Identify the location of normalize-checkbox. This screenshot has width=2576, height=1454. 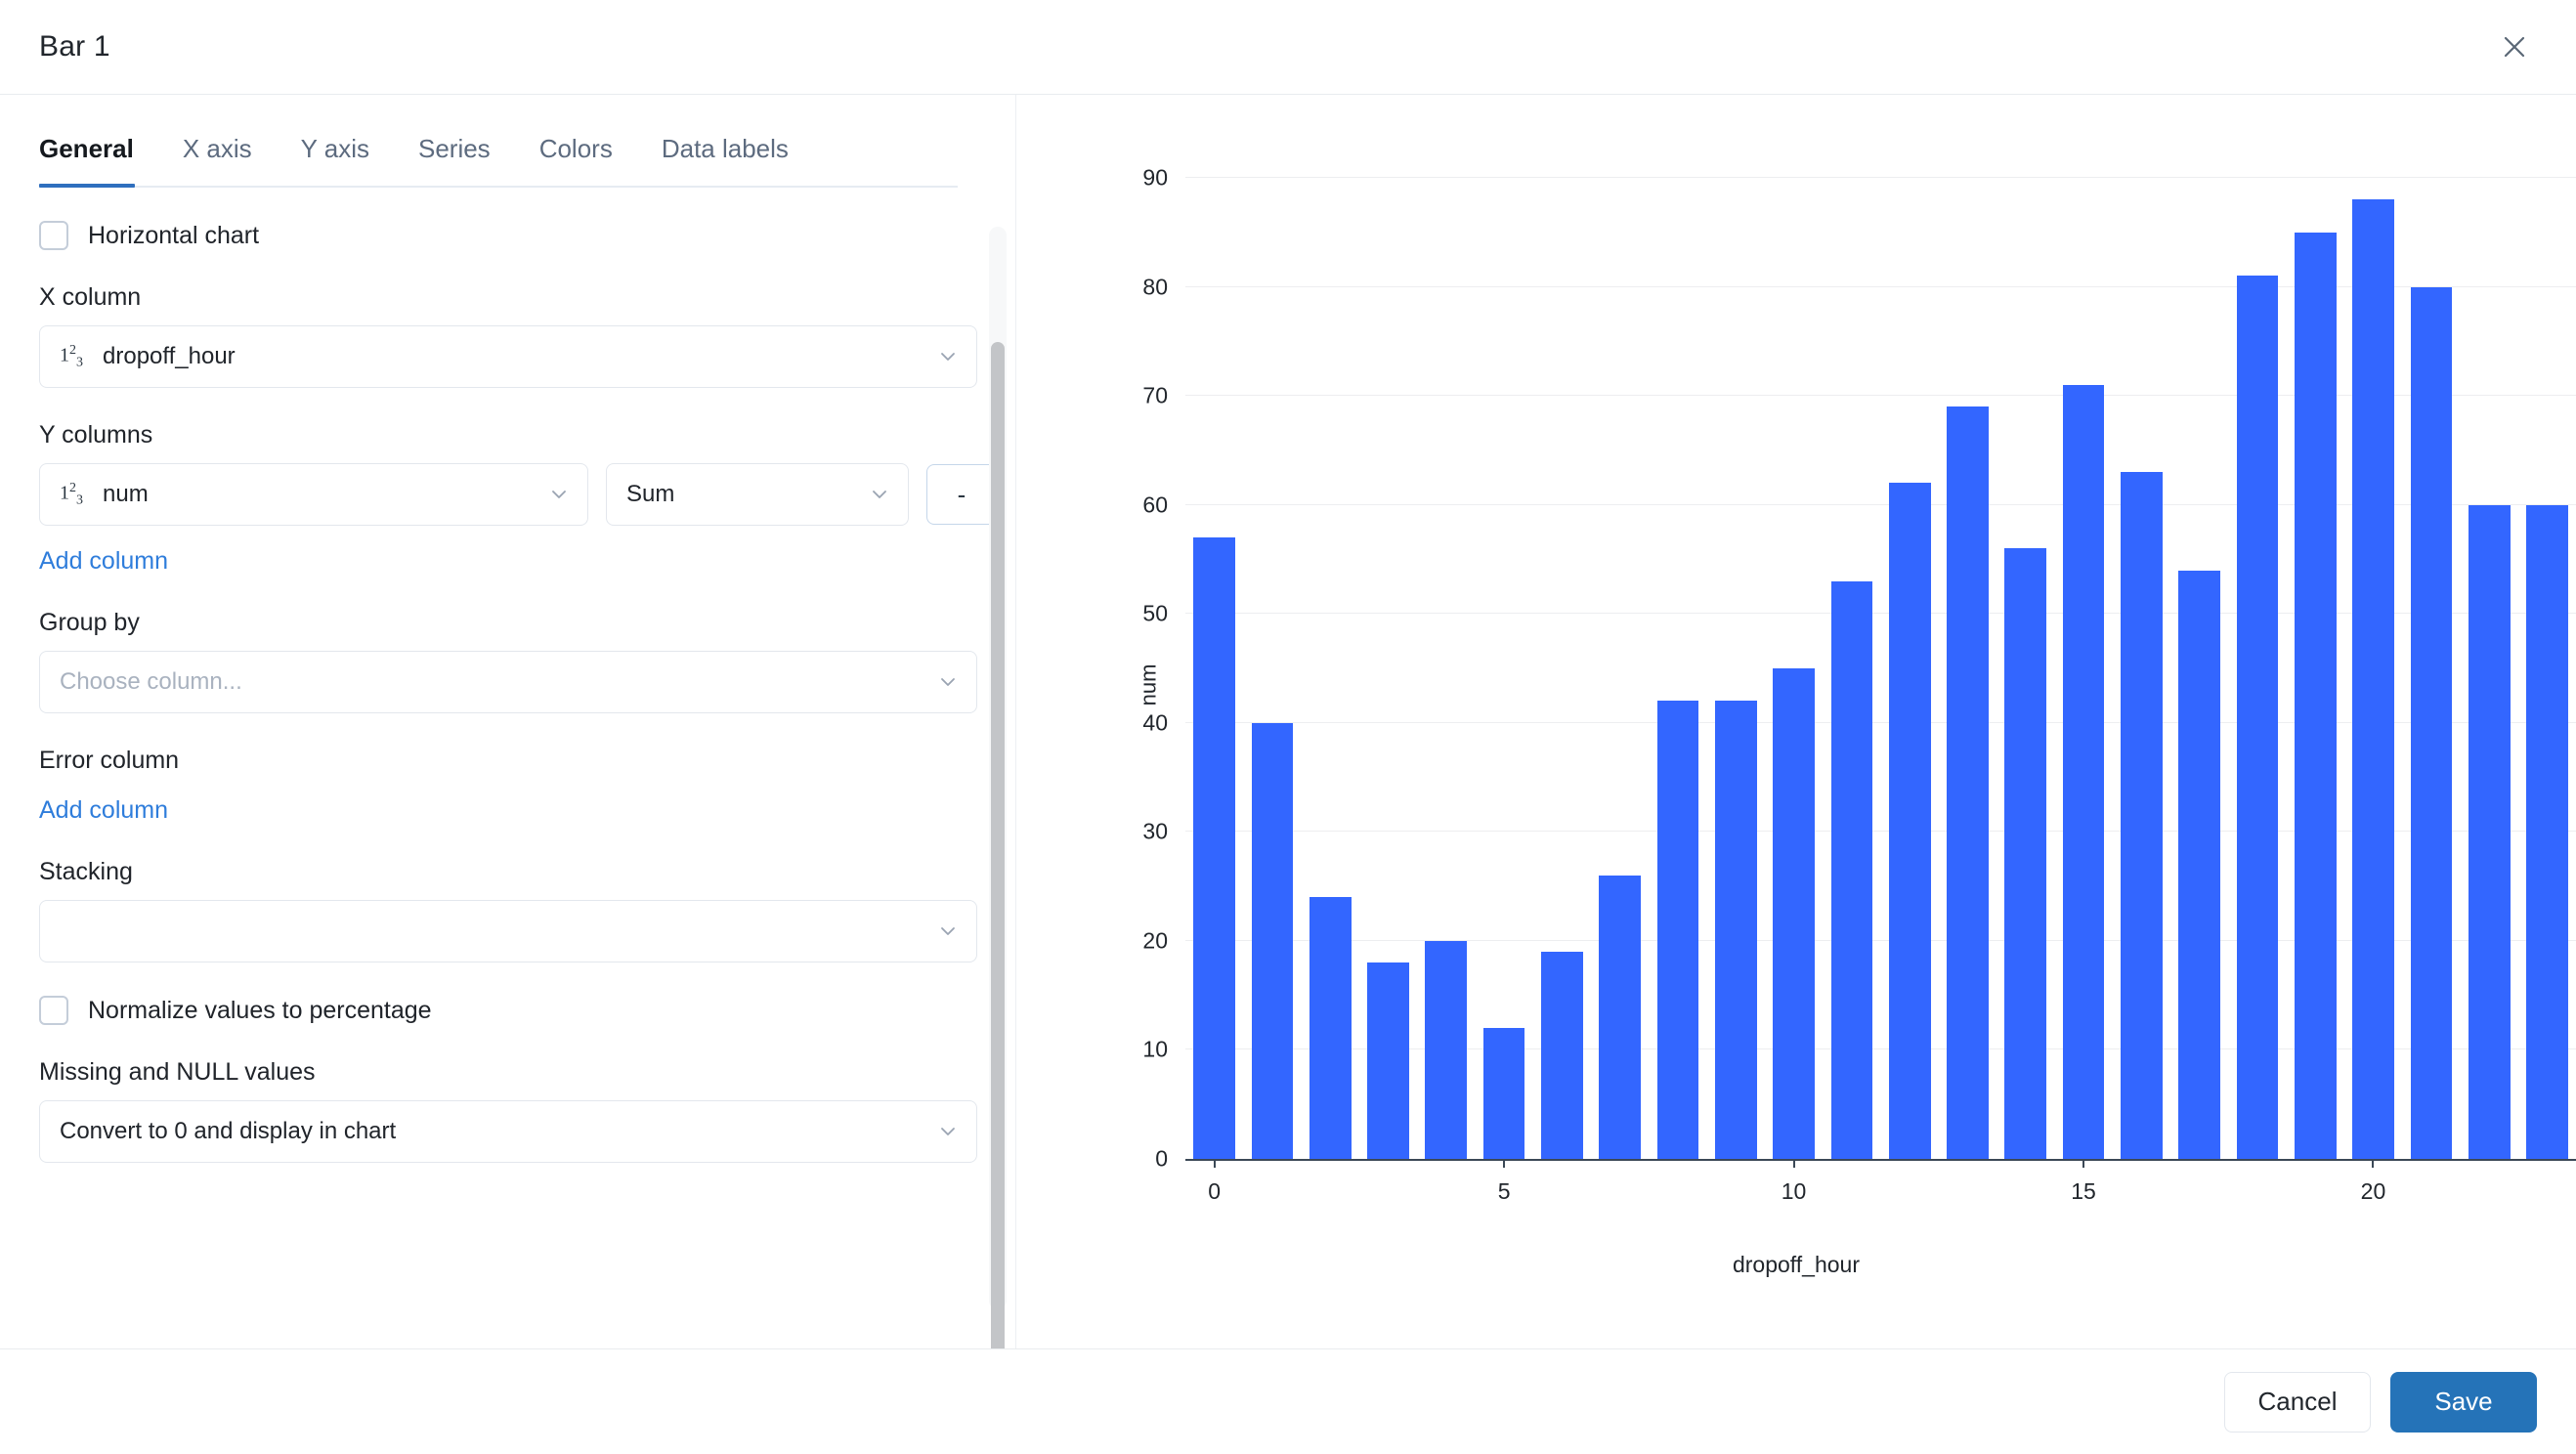
(54, 1010).